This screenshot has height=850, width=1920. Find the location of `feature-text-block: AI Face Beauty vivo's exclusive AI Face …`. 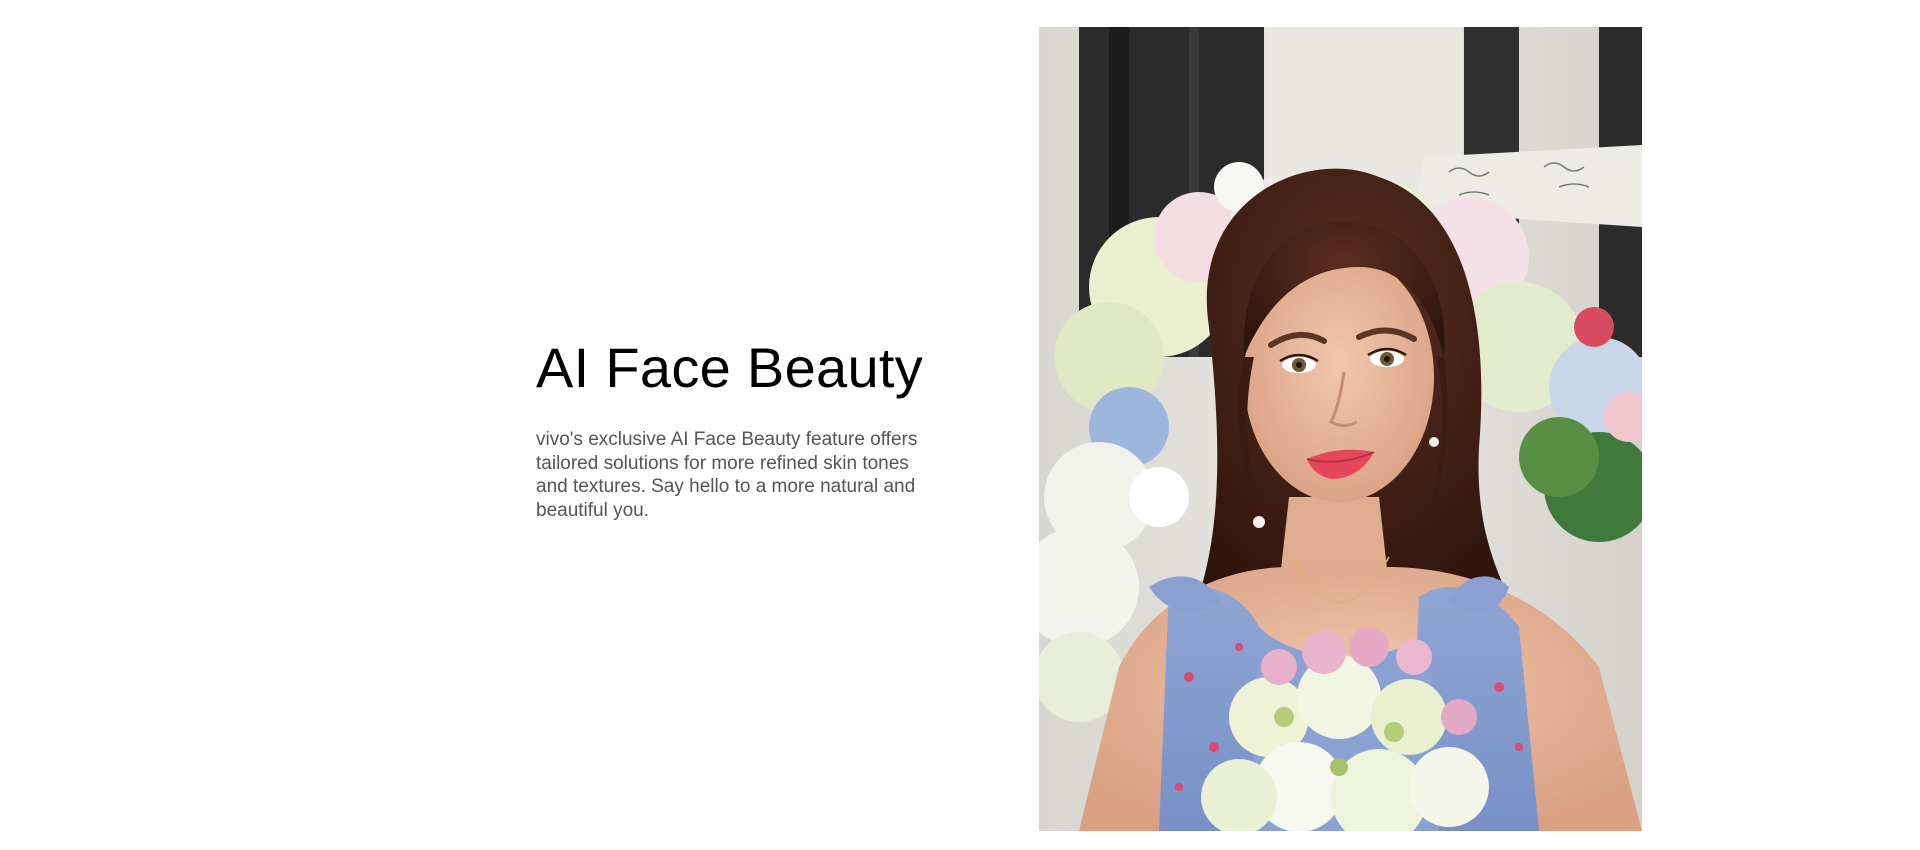

feature-text-block: AI Face Beauty vivo's exclusive AI Face … is located at coordinates (741, 429).